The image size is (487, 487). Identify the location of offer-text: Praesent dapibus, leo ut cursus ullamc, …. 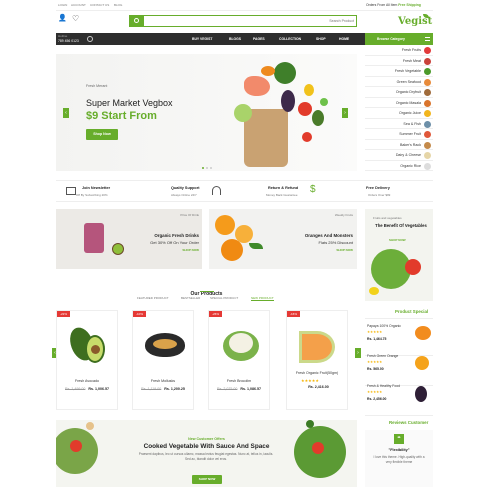
(206, 456).